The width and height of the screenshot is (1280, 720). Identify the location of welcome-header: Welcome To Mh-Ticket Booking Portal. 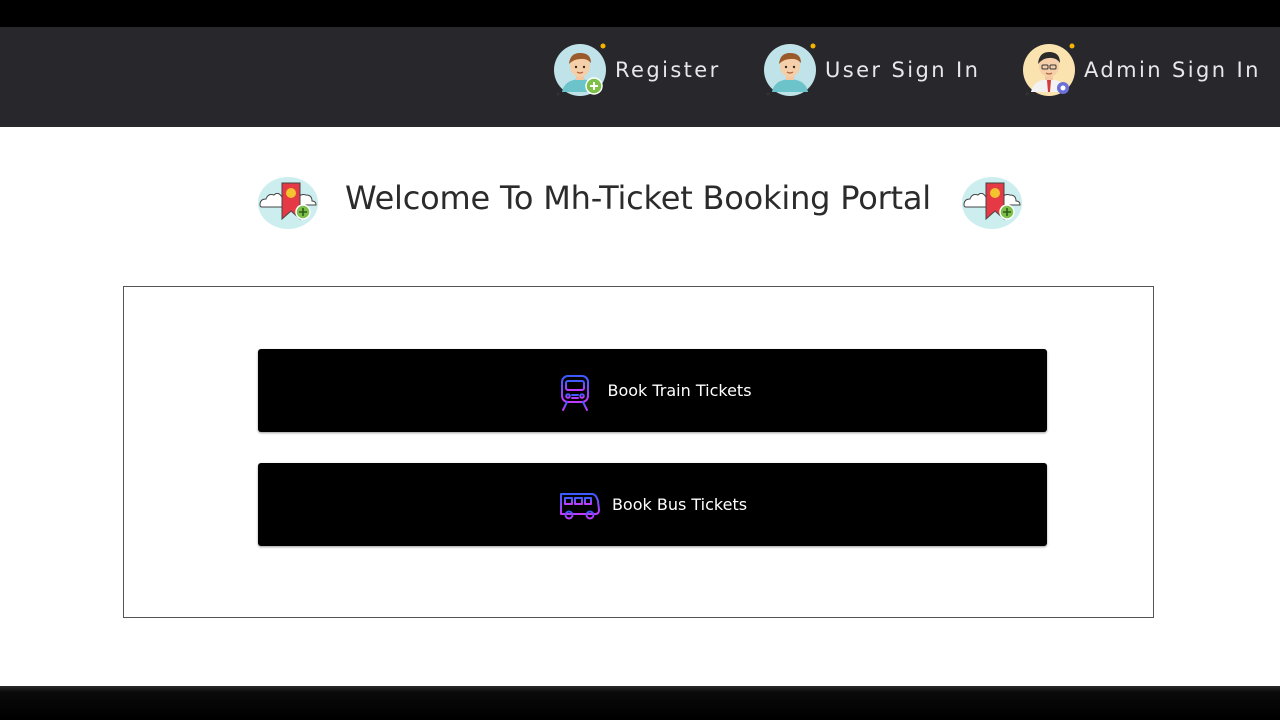
(640, 203).